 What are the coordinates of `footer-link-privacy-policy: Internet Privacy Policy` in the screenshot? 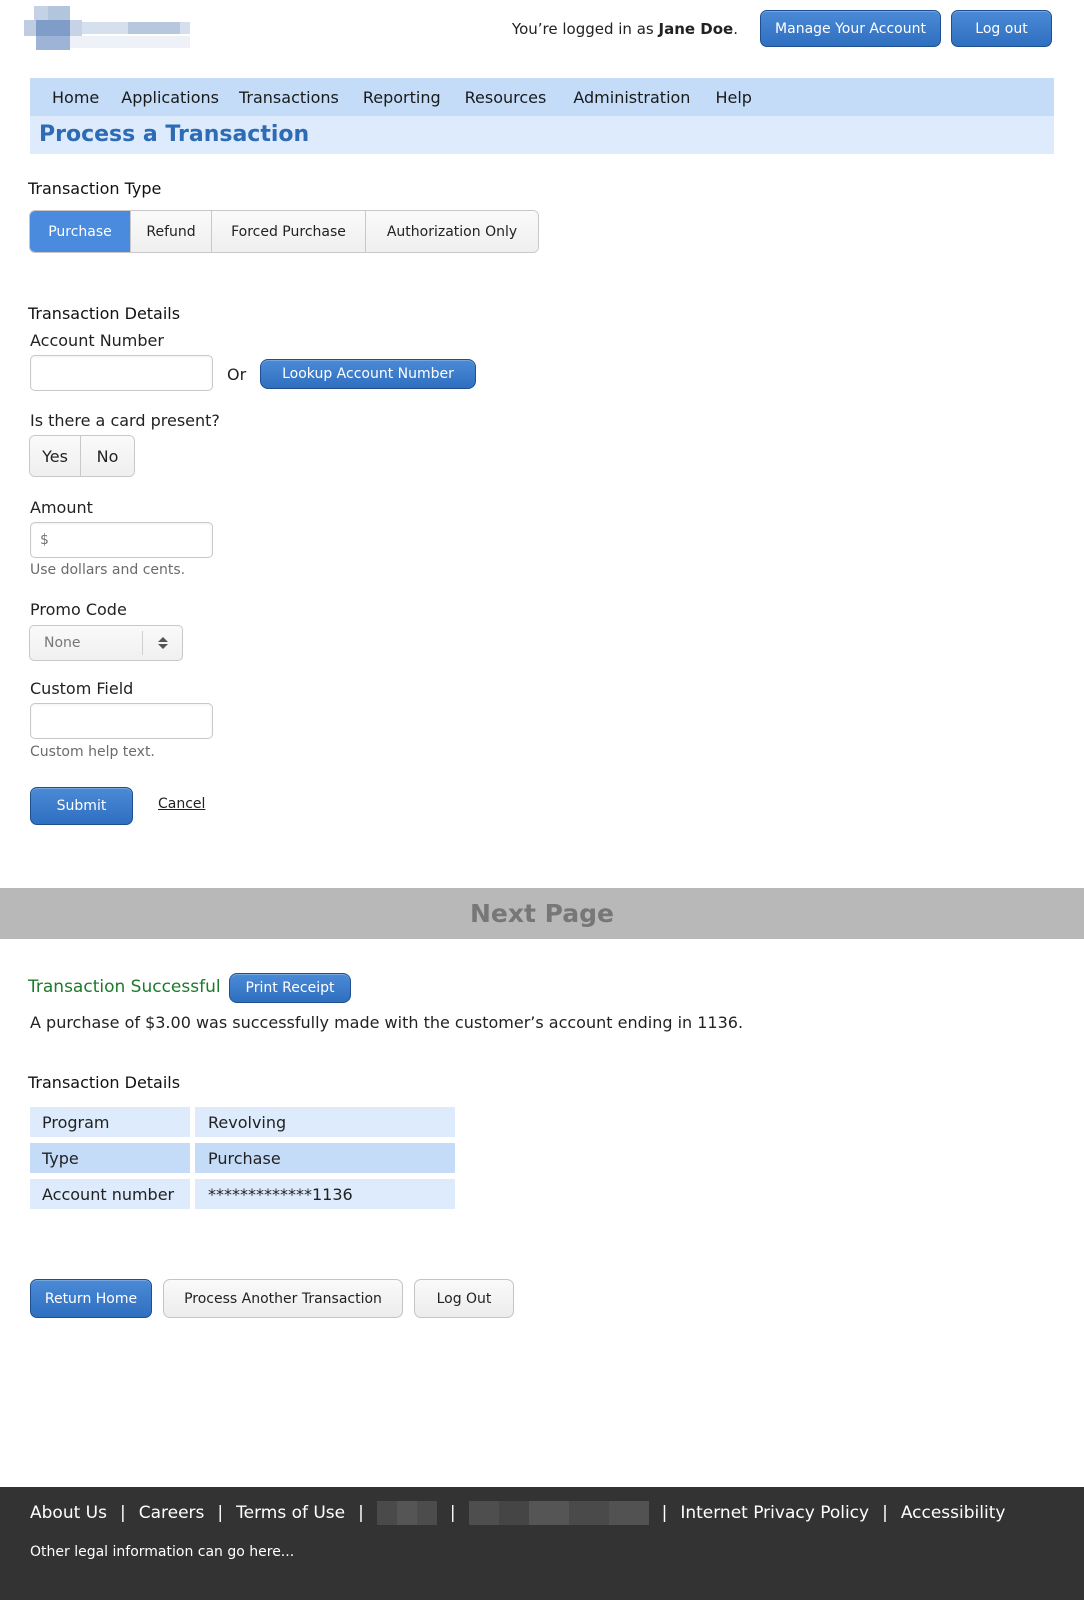 It's located at (774, 1513).